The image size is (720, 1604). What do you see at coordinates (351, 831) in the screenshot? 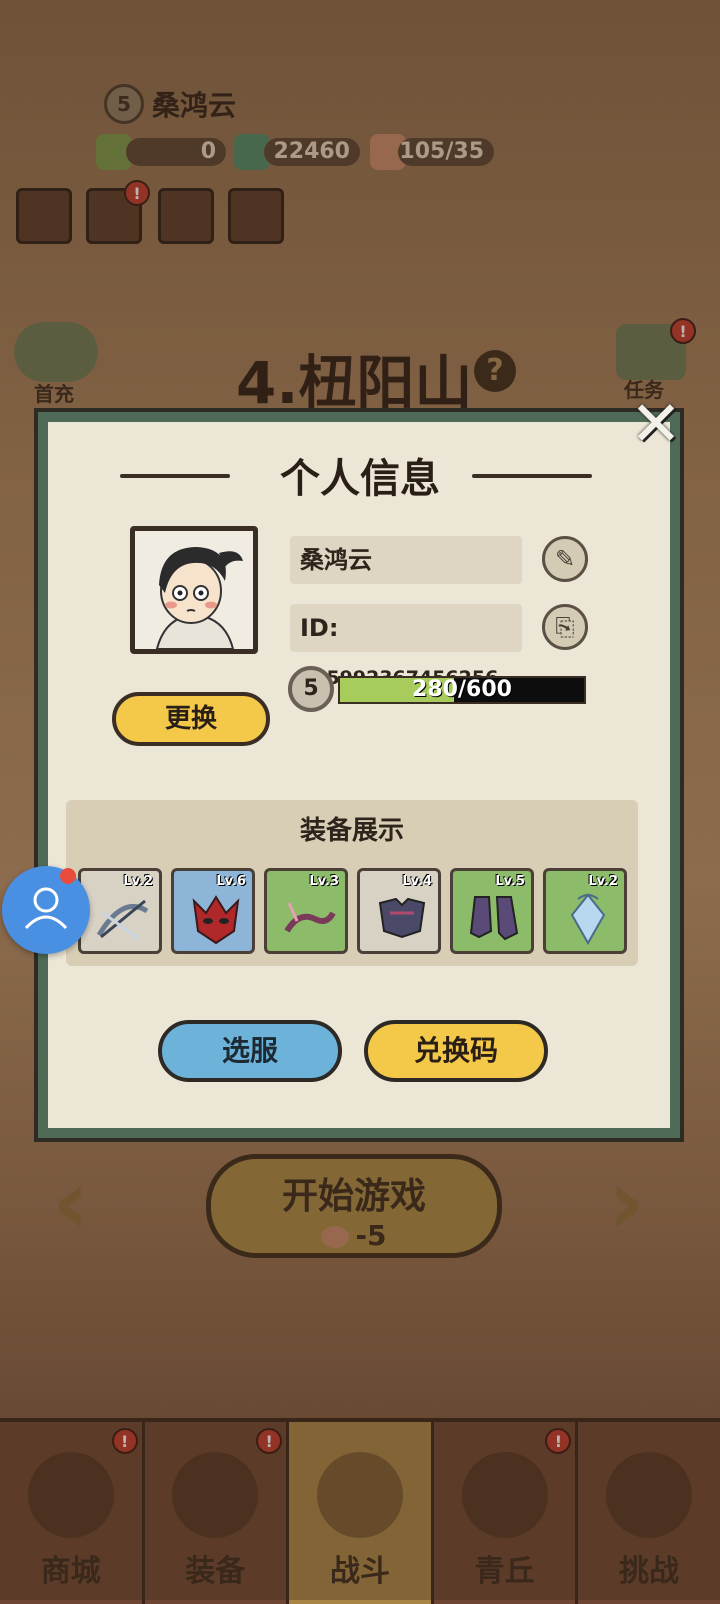
I see `equipment-showcase-title: 装备展示` at bounding box center [351, 831].